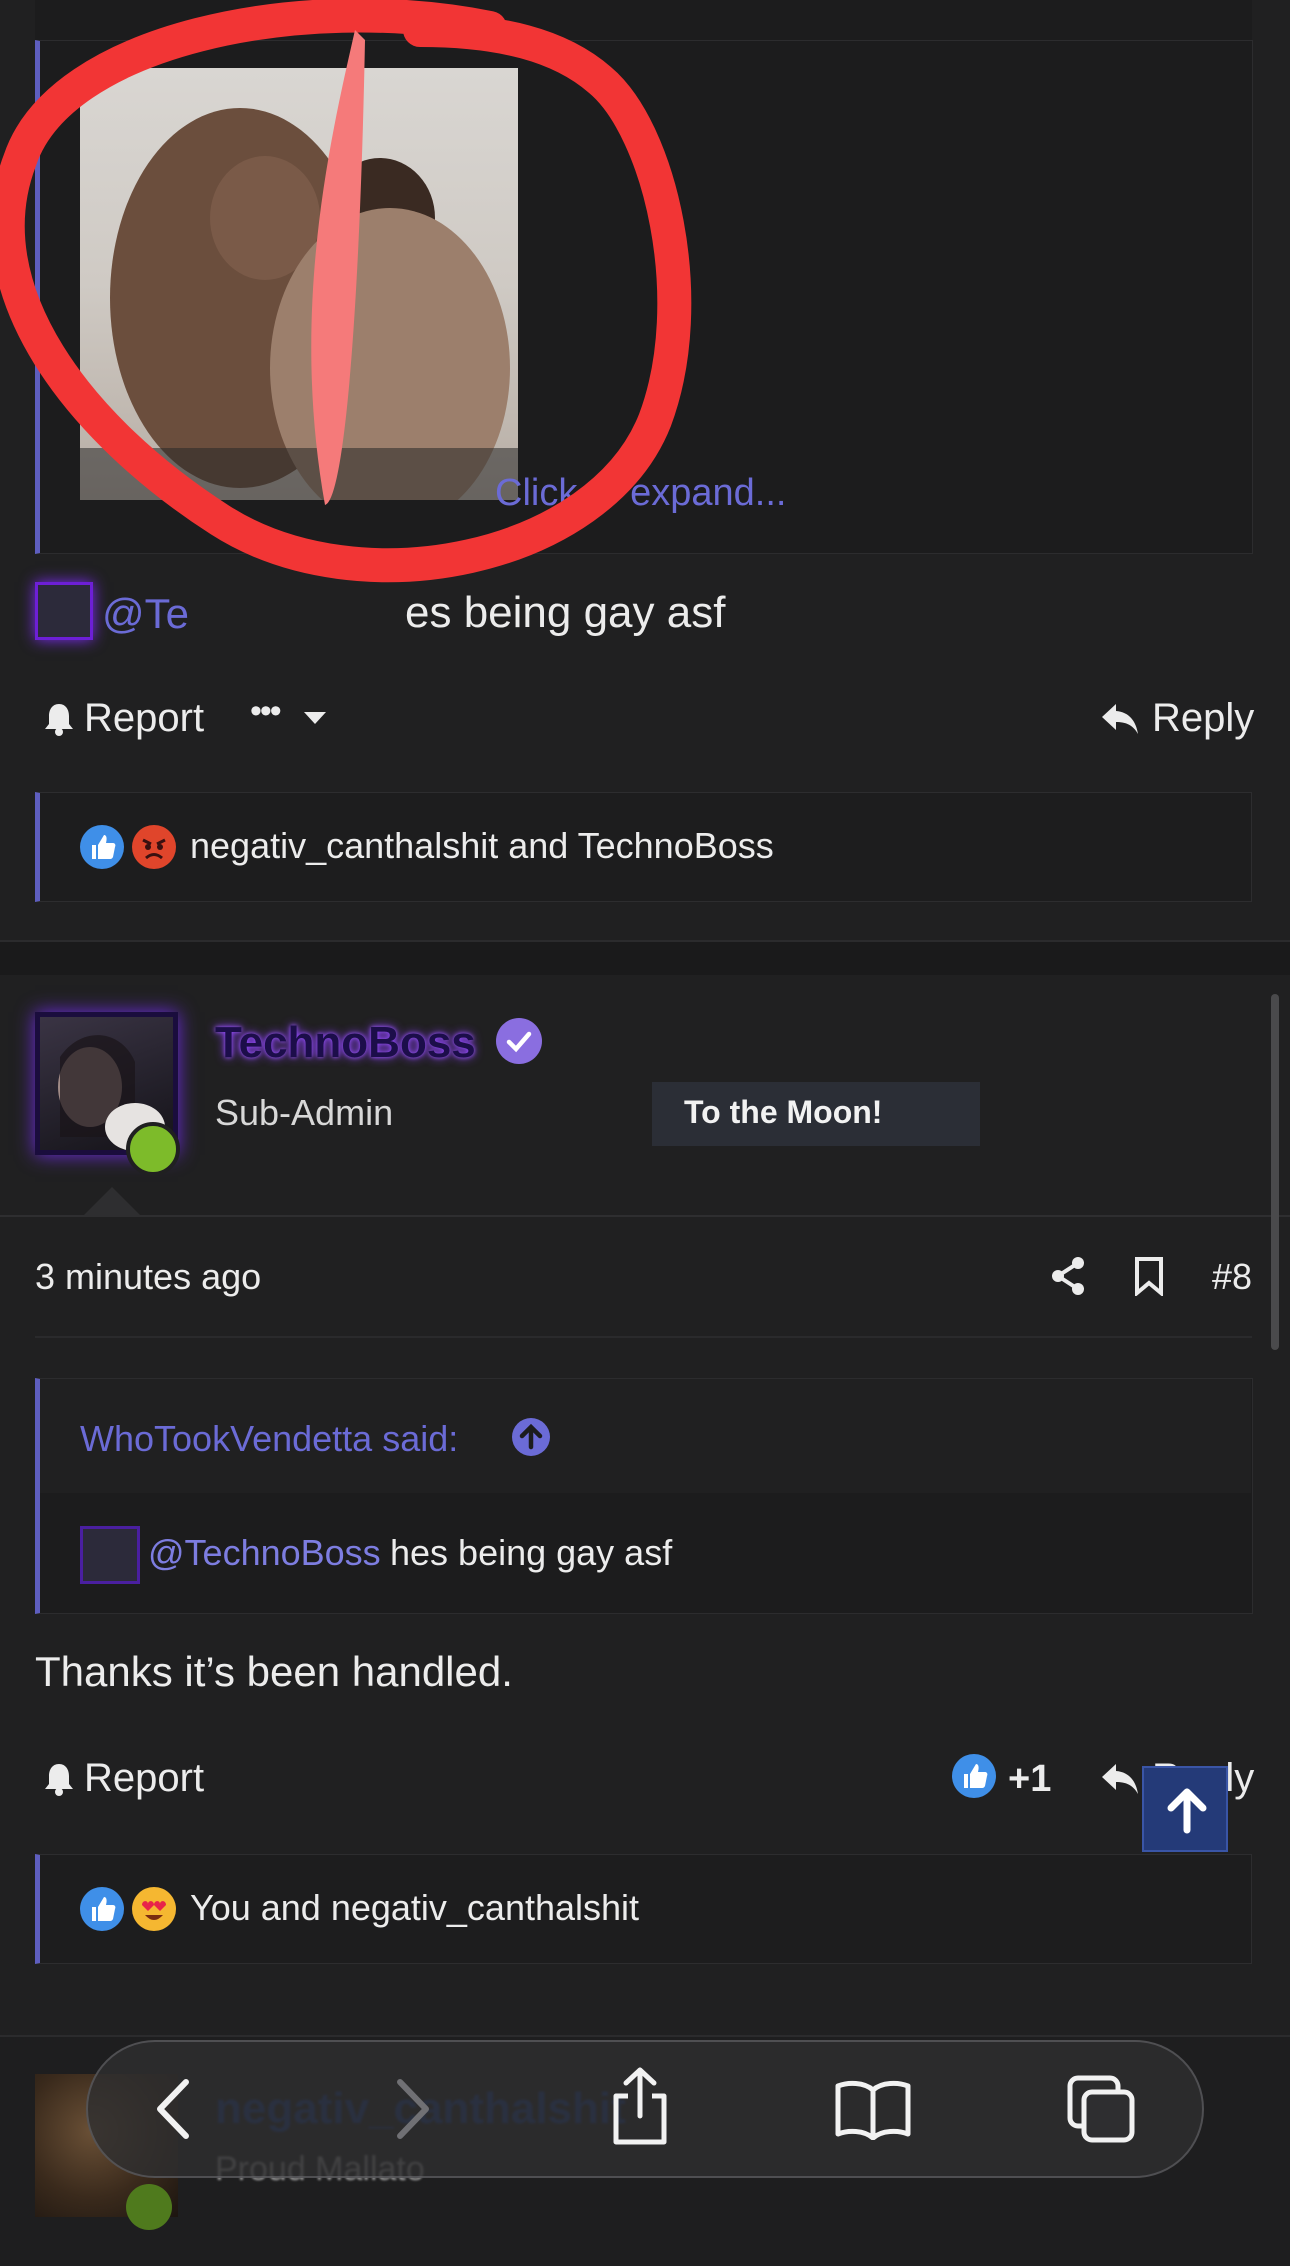 The image size is (1290, 2266). I want to click on online-status-dot, so click(153, 1149).